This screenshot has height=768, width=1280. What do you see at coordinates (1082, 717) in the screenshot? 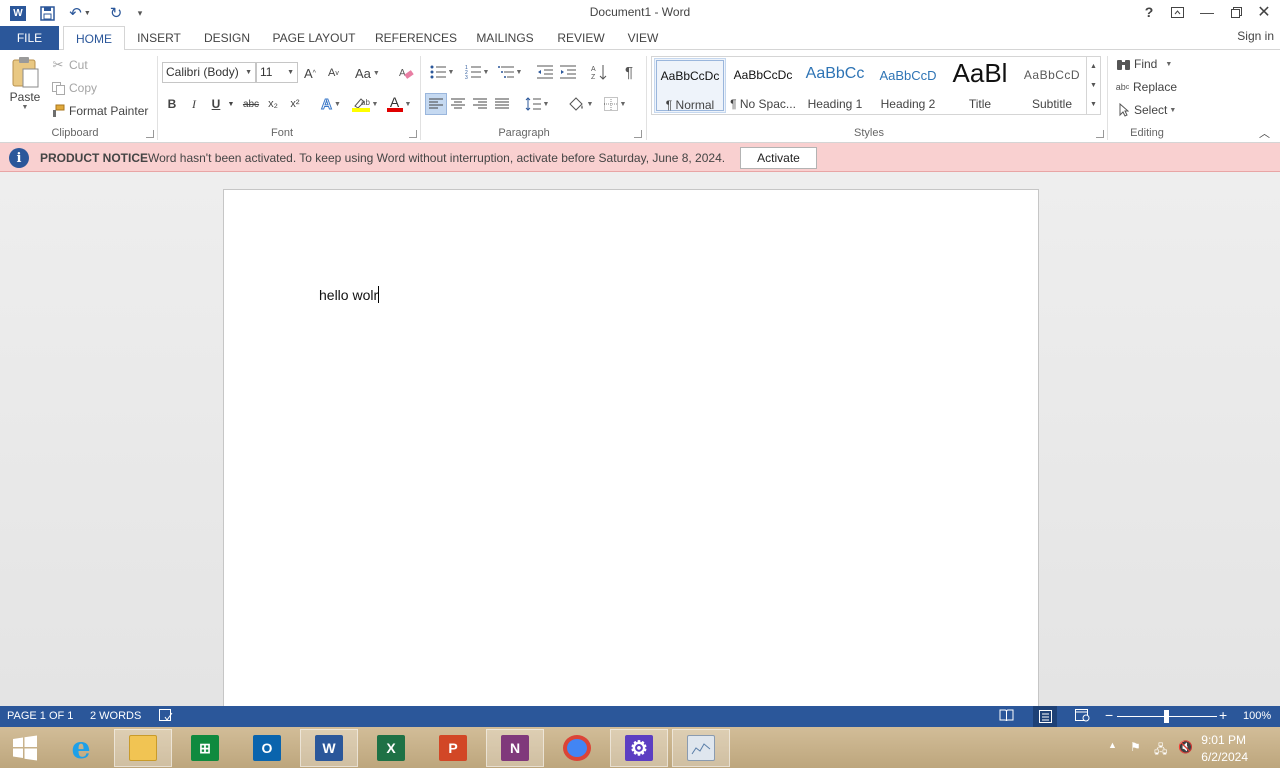
I see `web-layout-icon` at bounding box center [1082, 717].